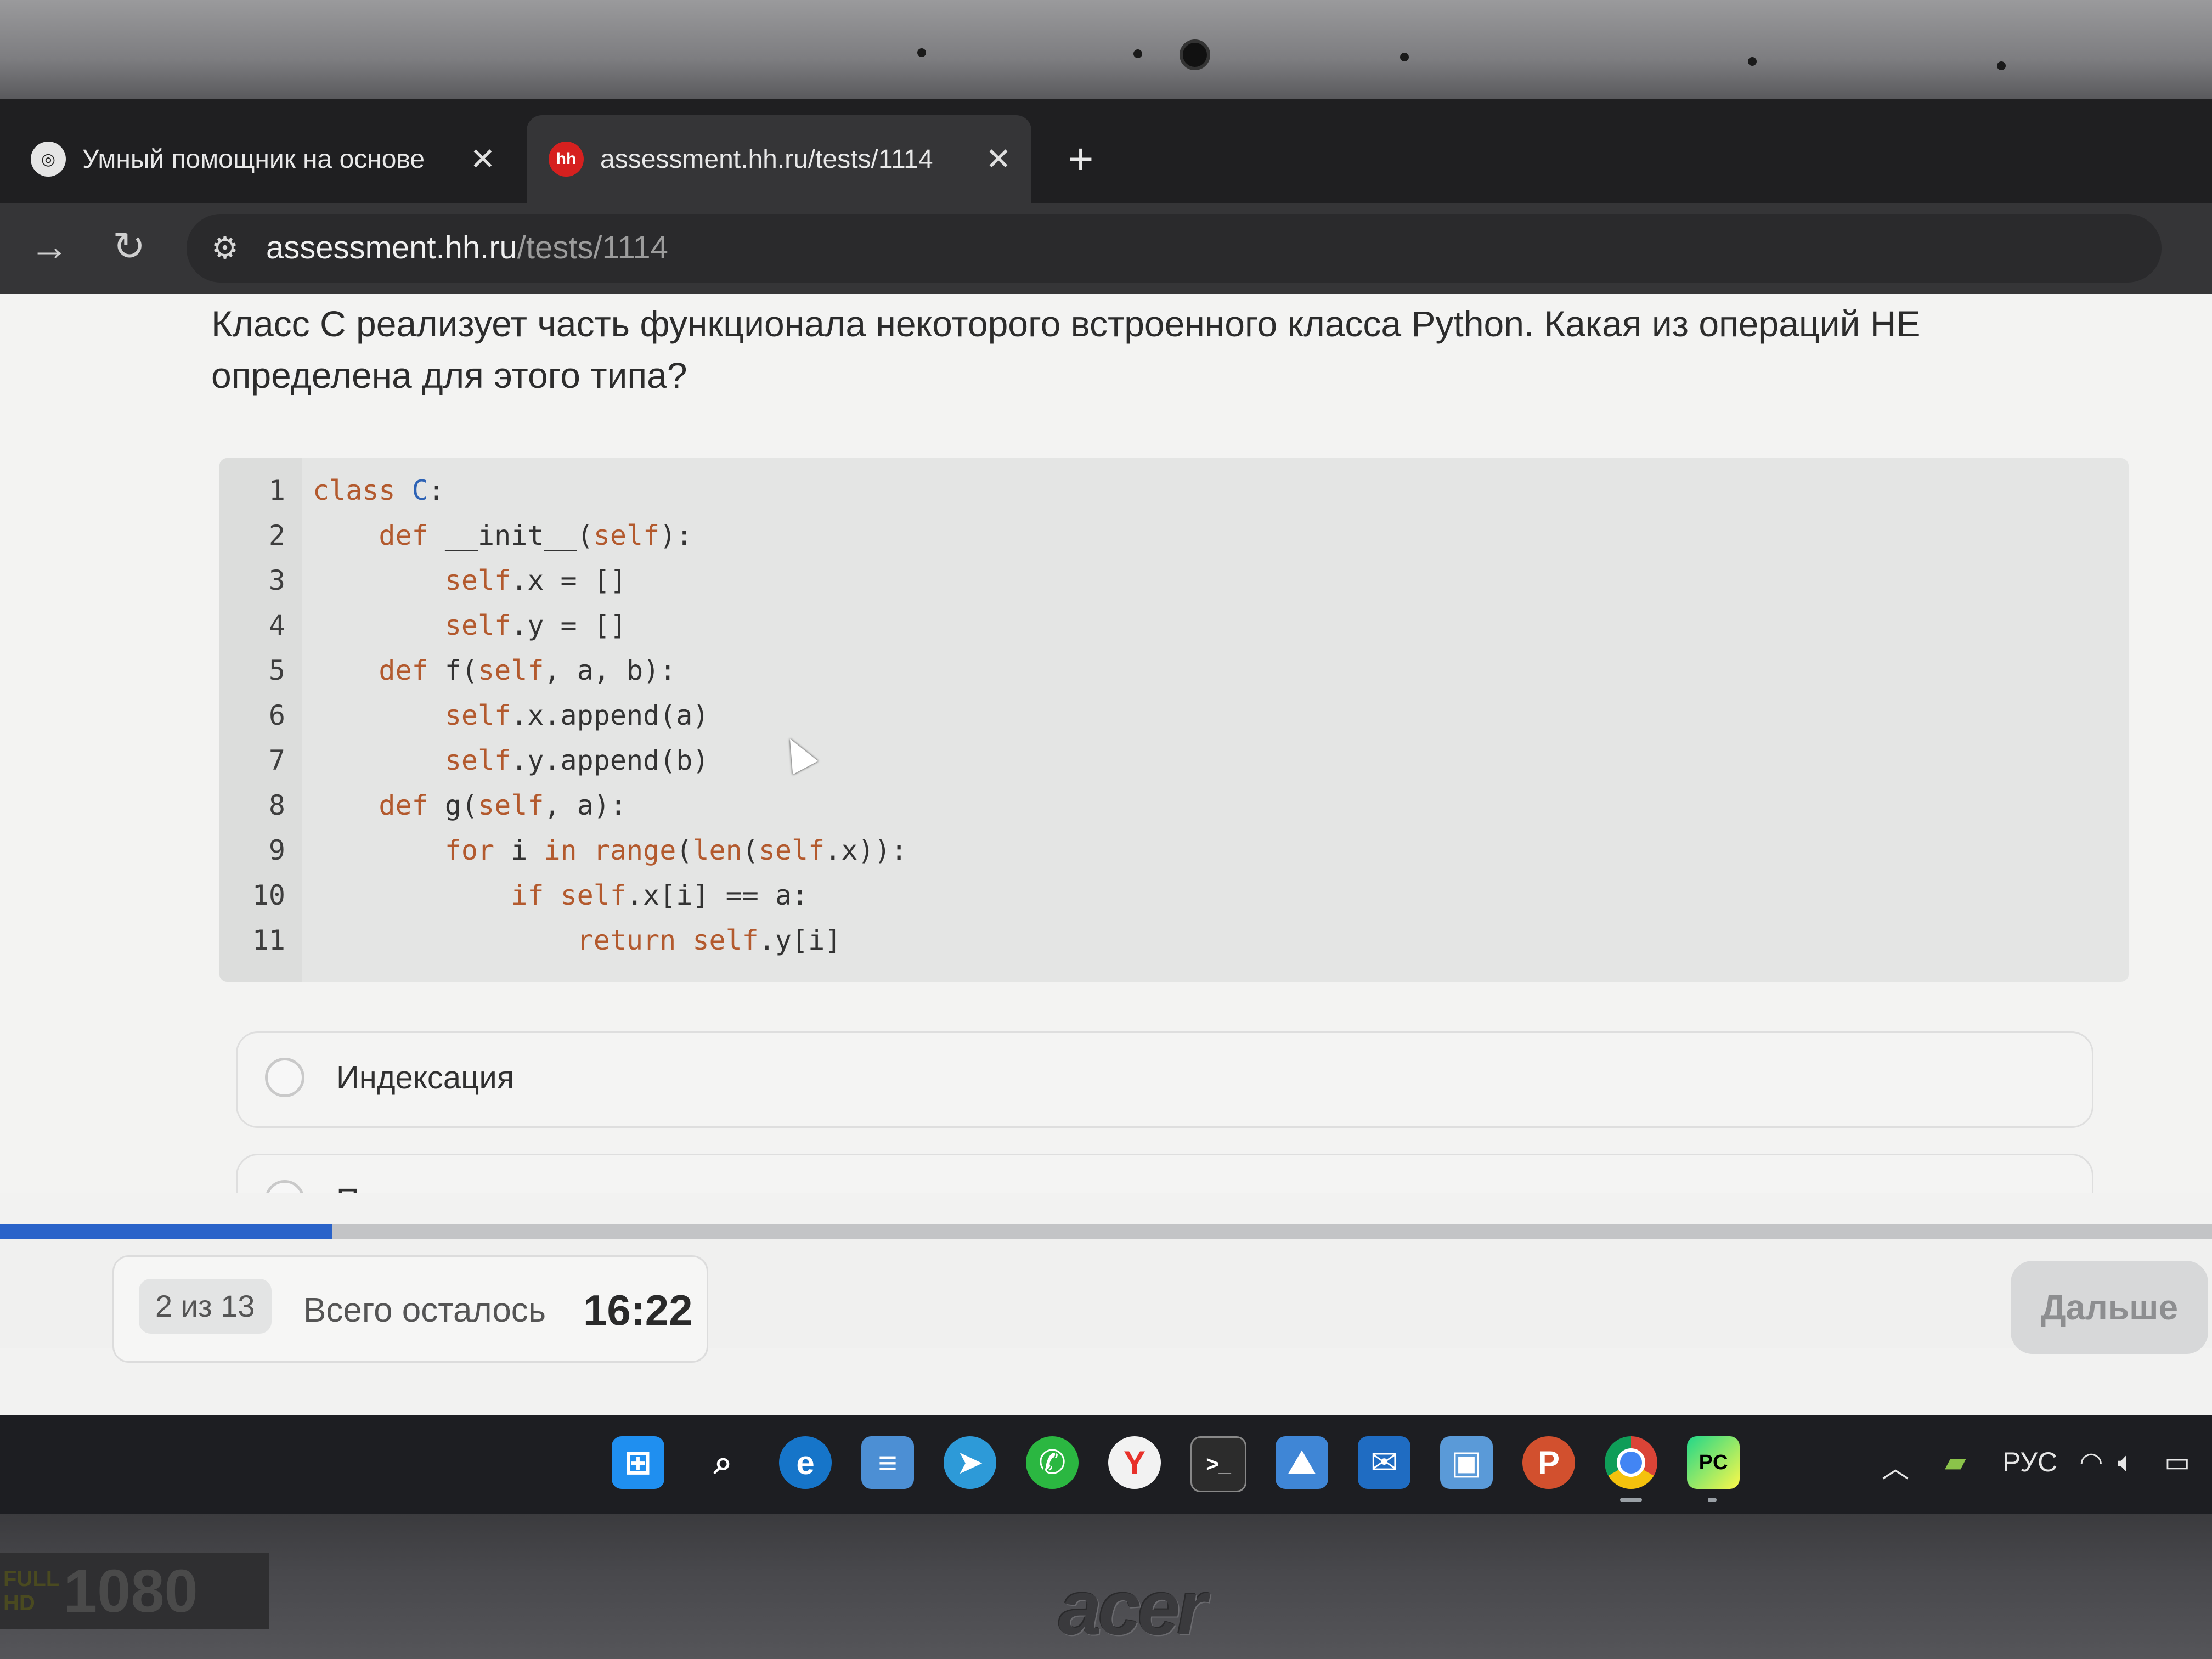  I want to click on code-text: def __init__(self):, so click(536, 535).